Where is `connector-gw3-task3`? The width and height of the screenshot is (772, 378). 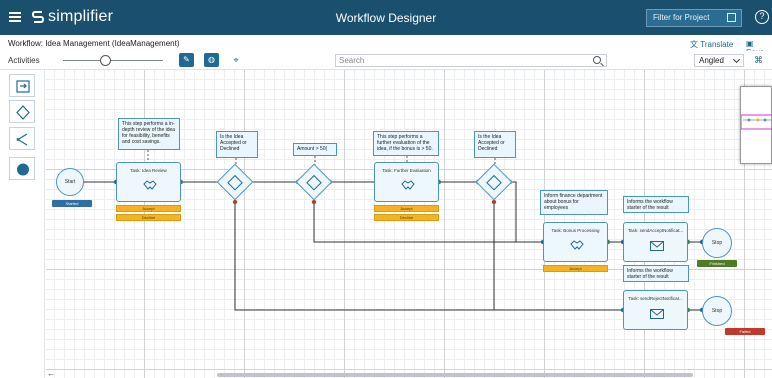
connector-gw3-task3 is located at coordinates (526, 212).